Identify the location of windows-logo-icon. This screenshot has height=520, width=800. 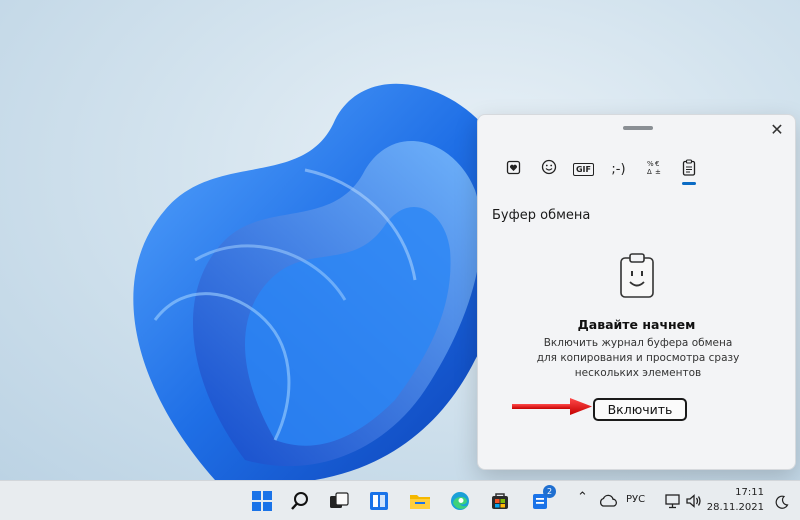
(262, 501).